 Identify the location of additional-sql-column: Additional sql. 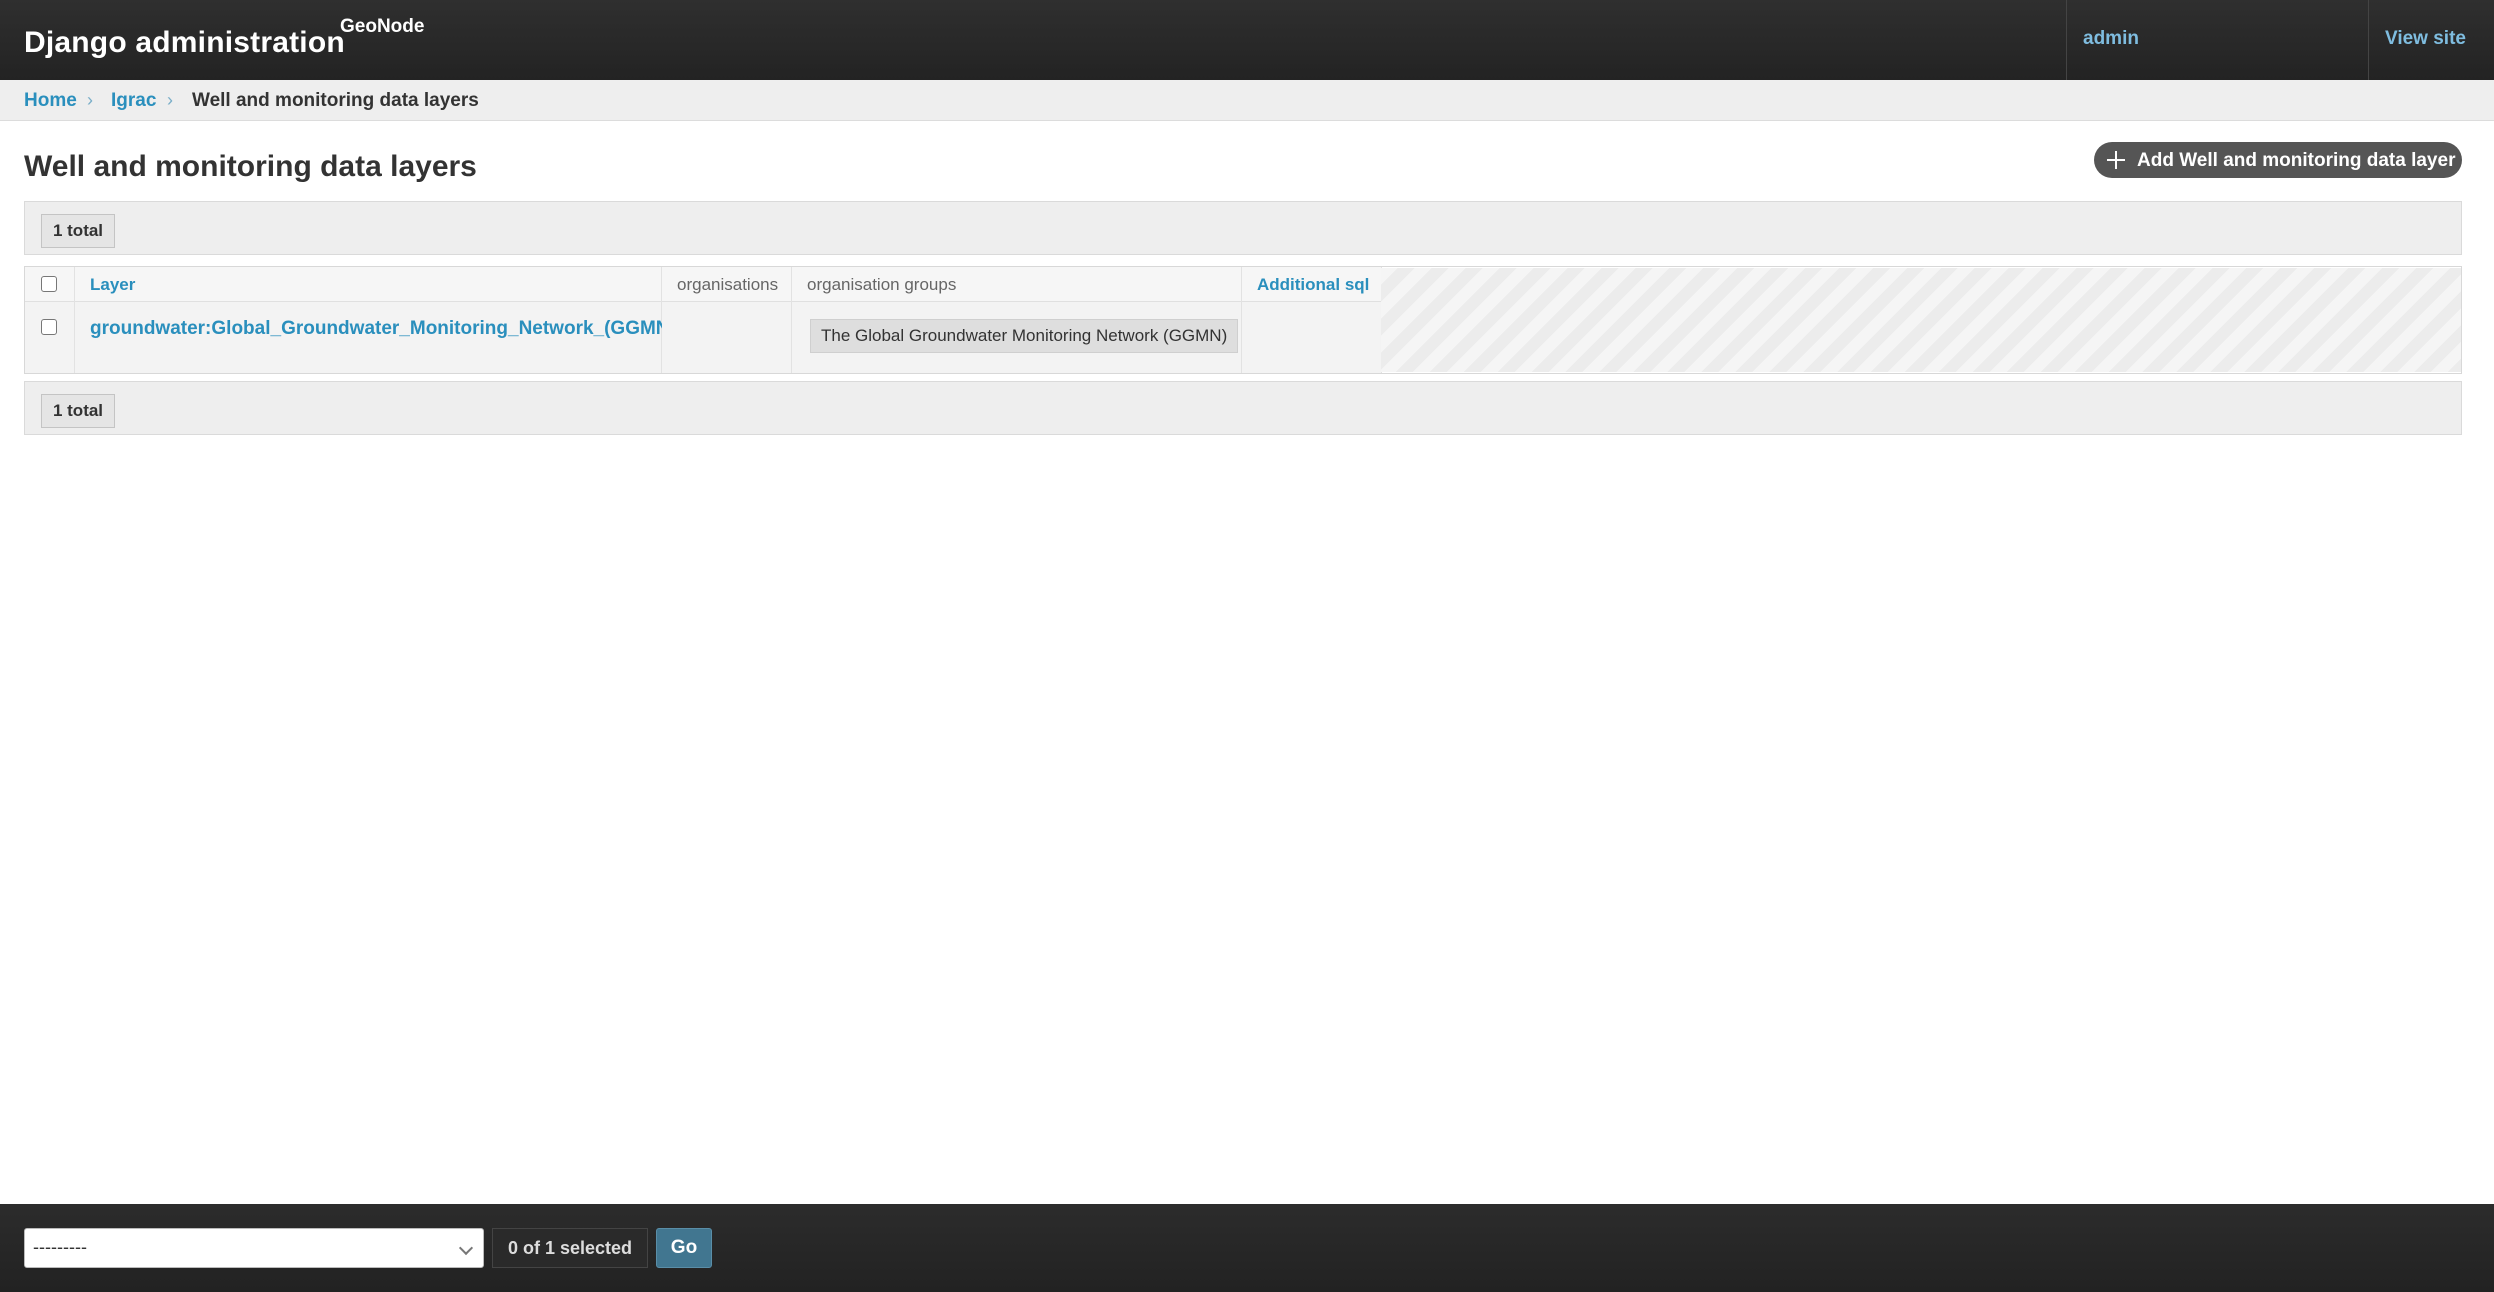
(1312, 320).